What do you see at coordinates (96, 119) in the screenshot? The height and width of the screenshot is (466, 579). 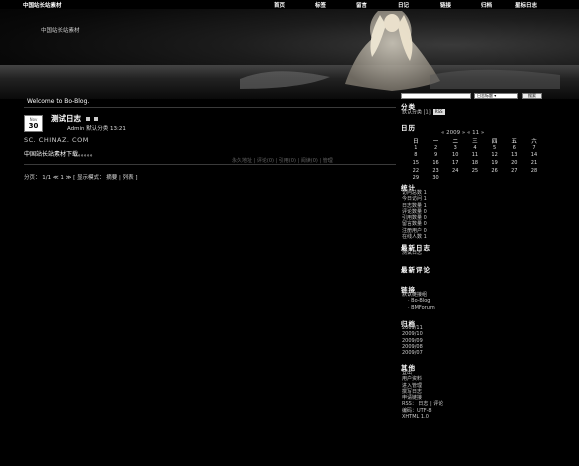 I see `delete-icon` at bounding box center [96, 119].